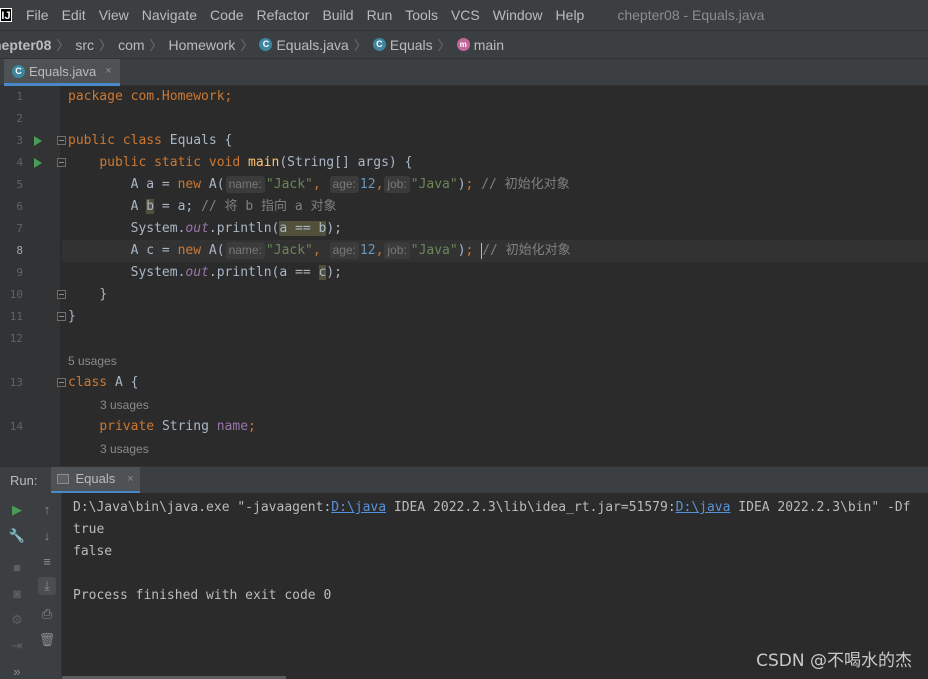 The width and height of the screenshot is (928, 679). I want to click on code-text: A a =, so click(154, 184).